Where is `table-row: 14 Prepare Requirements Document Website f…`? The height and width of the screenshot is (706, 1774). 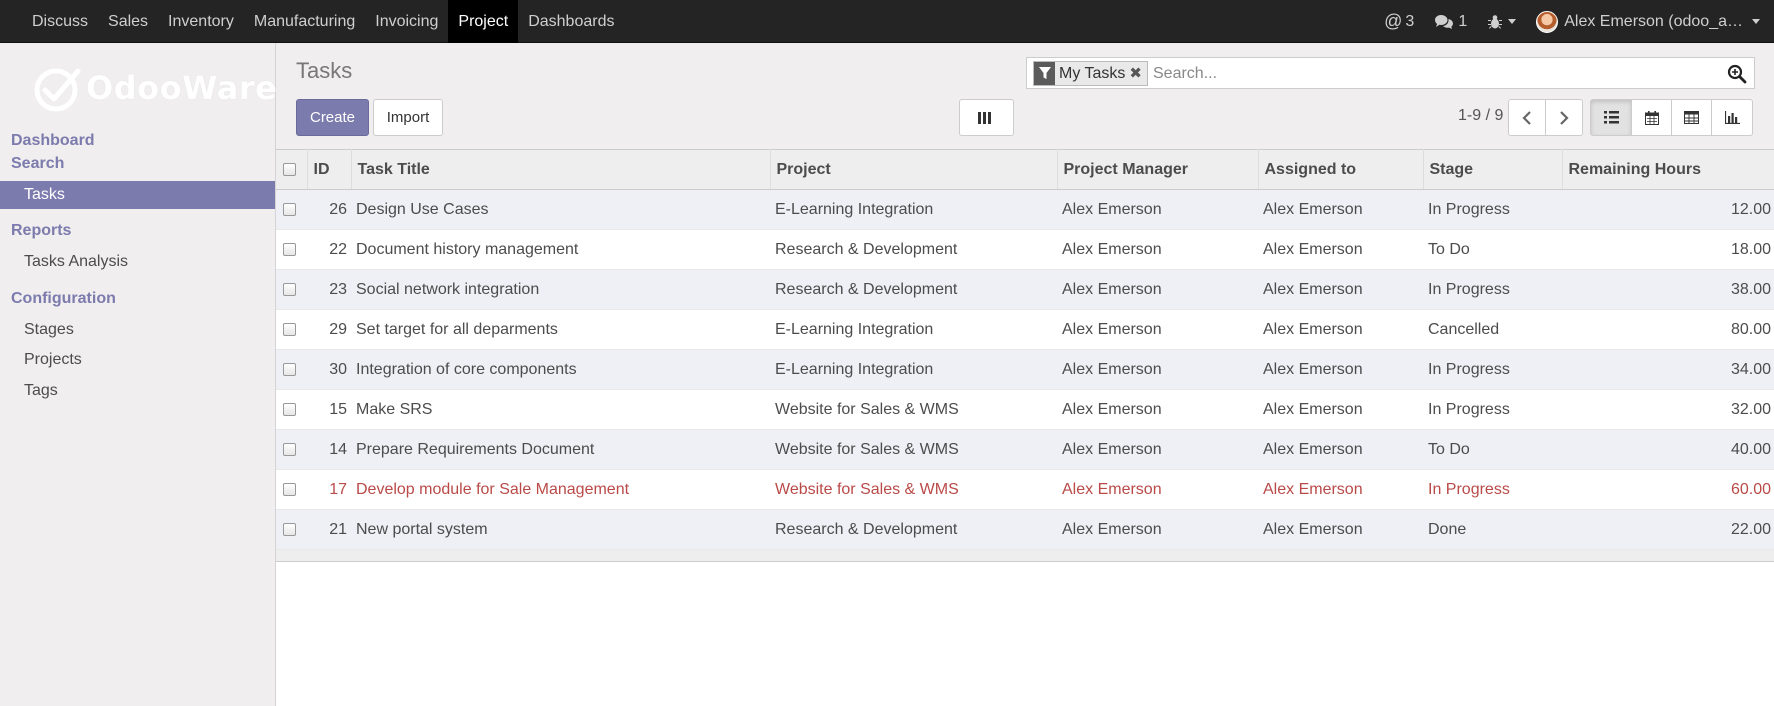
table-row: 14 Prepare Requirements Document Website f… is located at coordinates (1025, 449).